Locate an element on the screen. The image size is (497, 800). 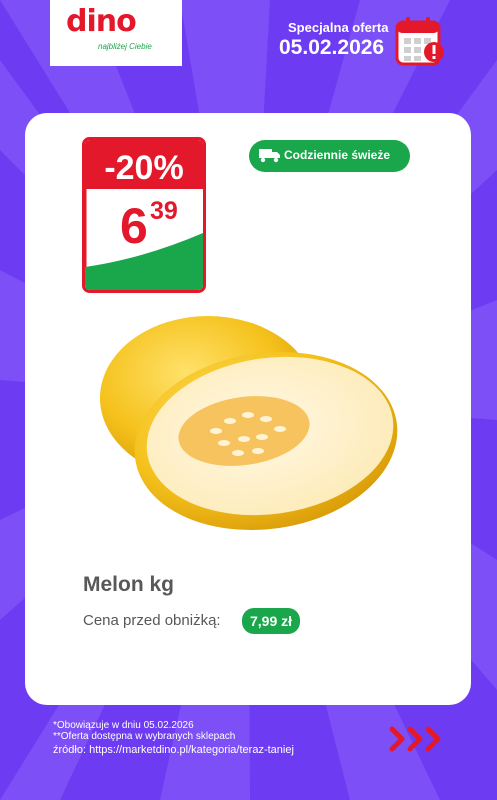
price-main: 6 is located at coordinates (134, 226).